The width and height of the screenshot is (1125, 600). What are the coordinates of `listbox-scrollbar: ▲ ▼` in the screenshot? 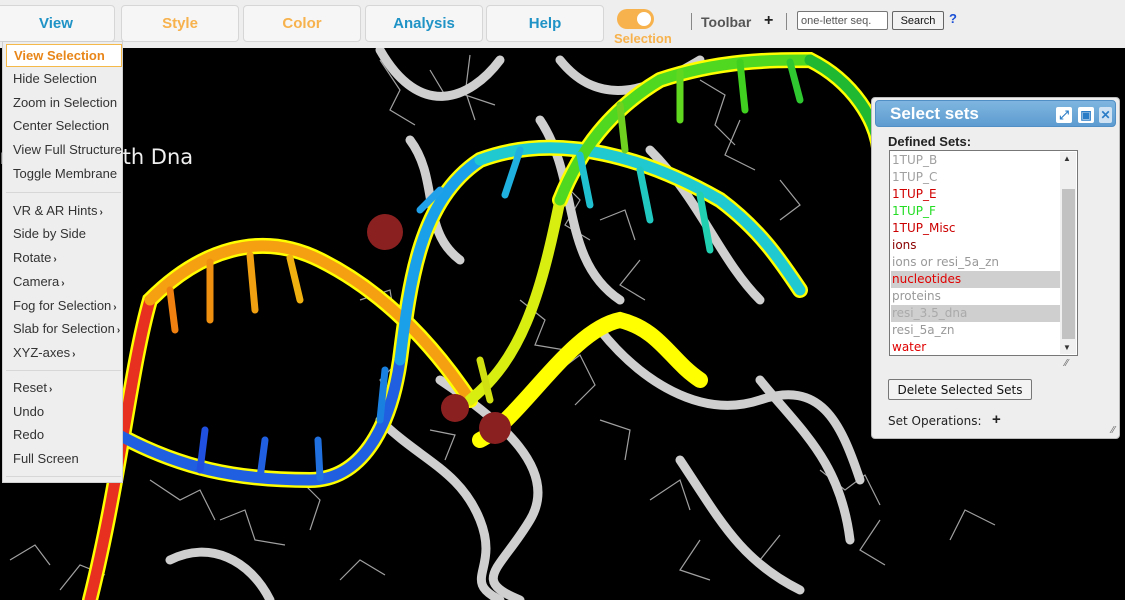 It's located at (1068, 253).